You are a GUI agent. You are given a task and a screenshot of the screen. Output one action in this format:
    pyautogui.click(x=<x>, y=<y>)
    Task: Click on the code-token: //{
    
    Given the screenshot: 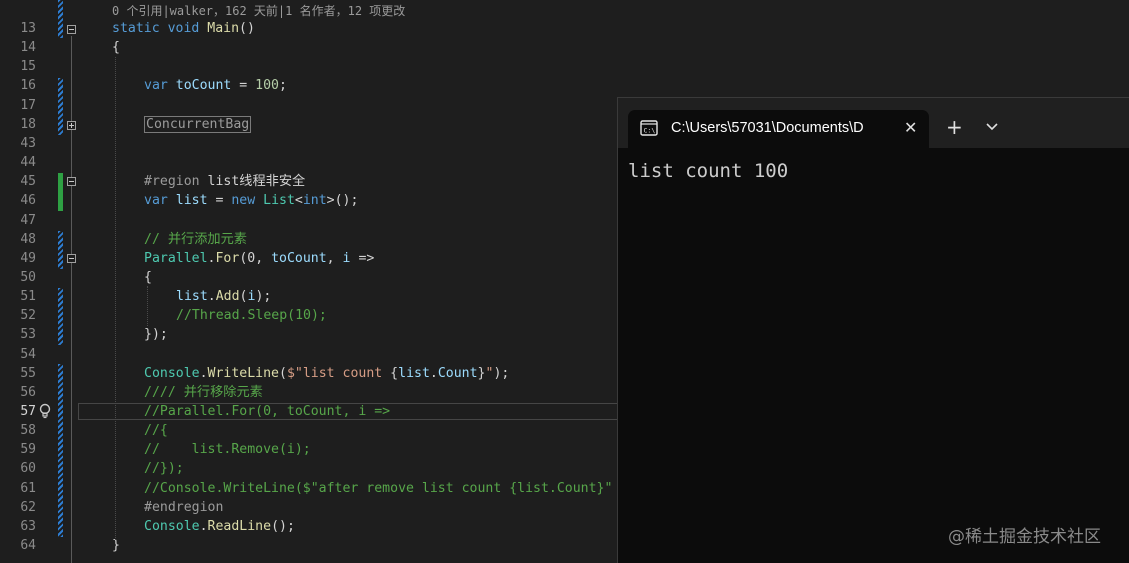 What is the action you would take?
    pyautogui.click(x=156, y=431)
    